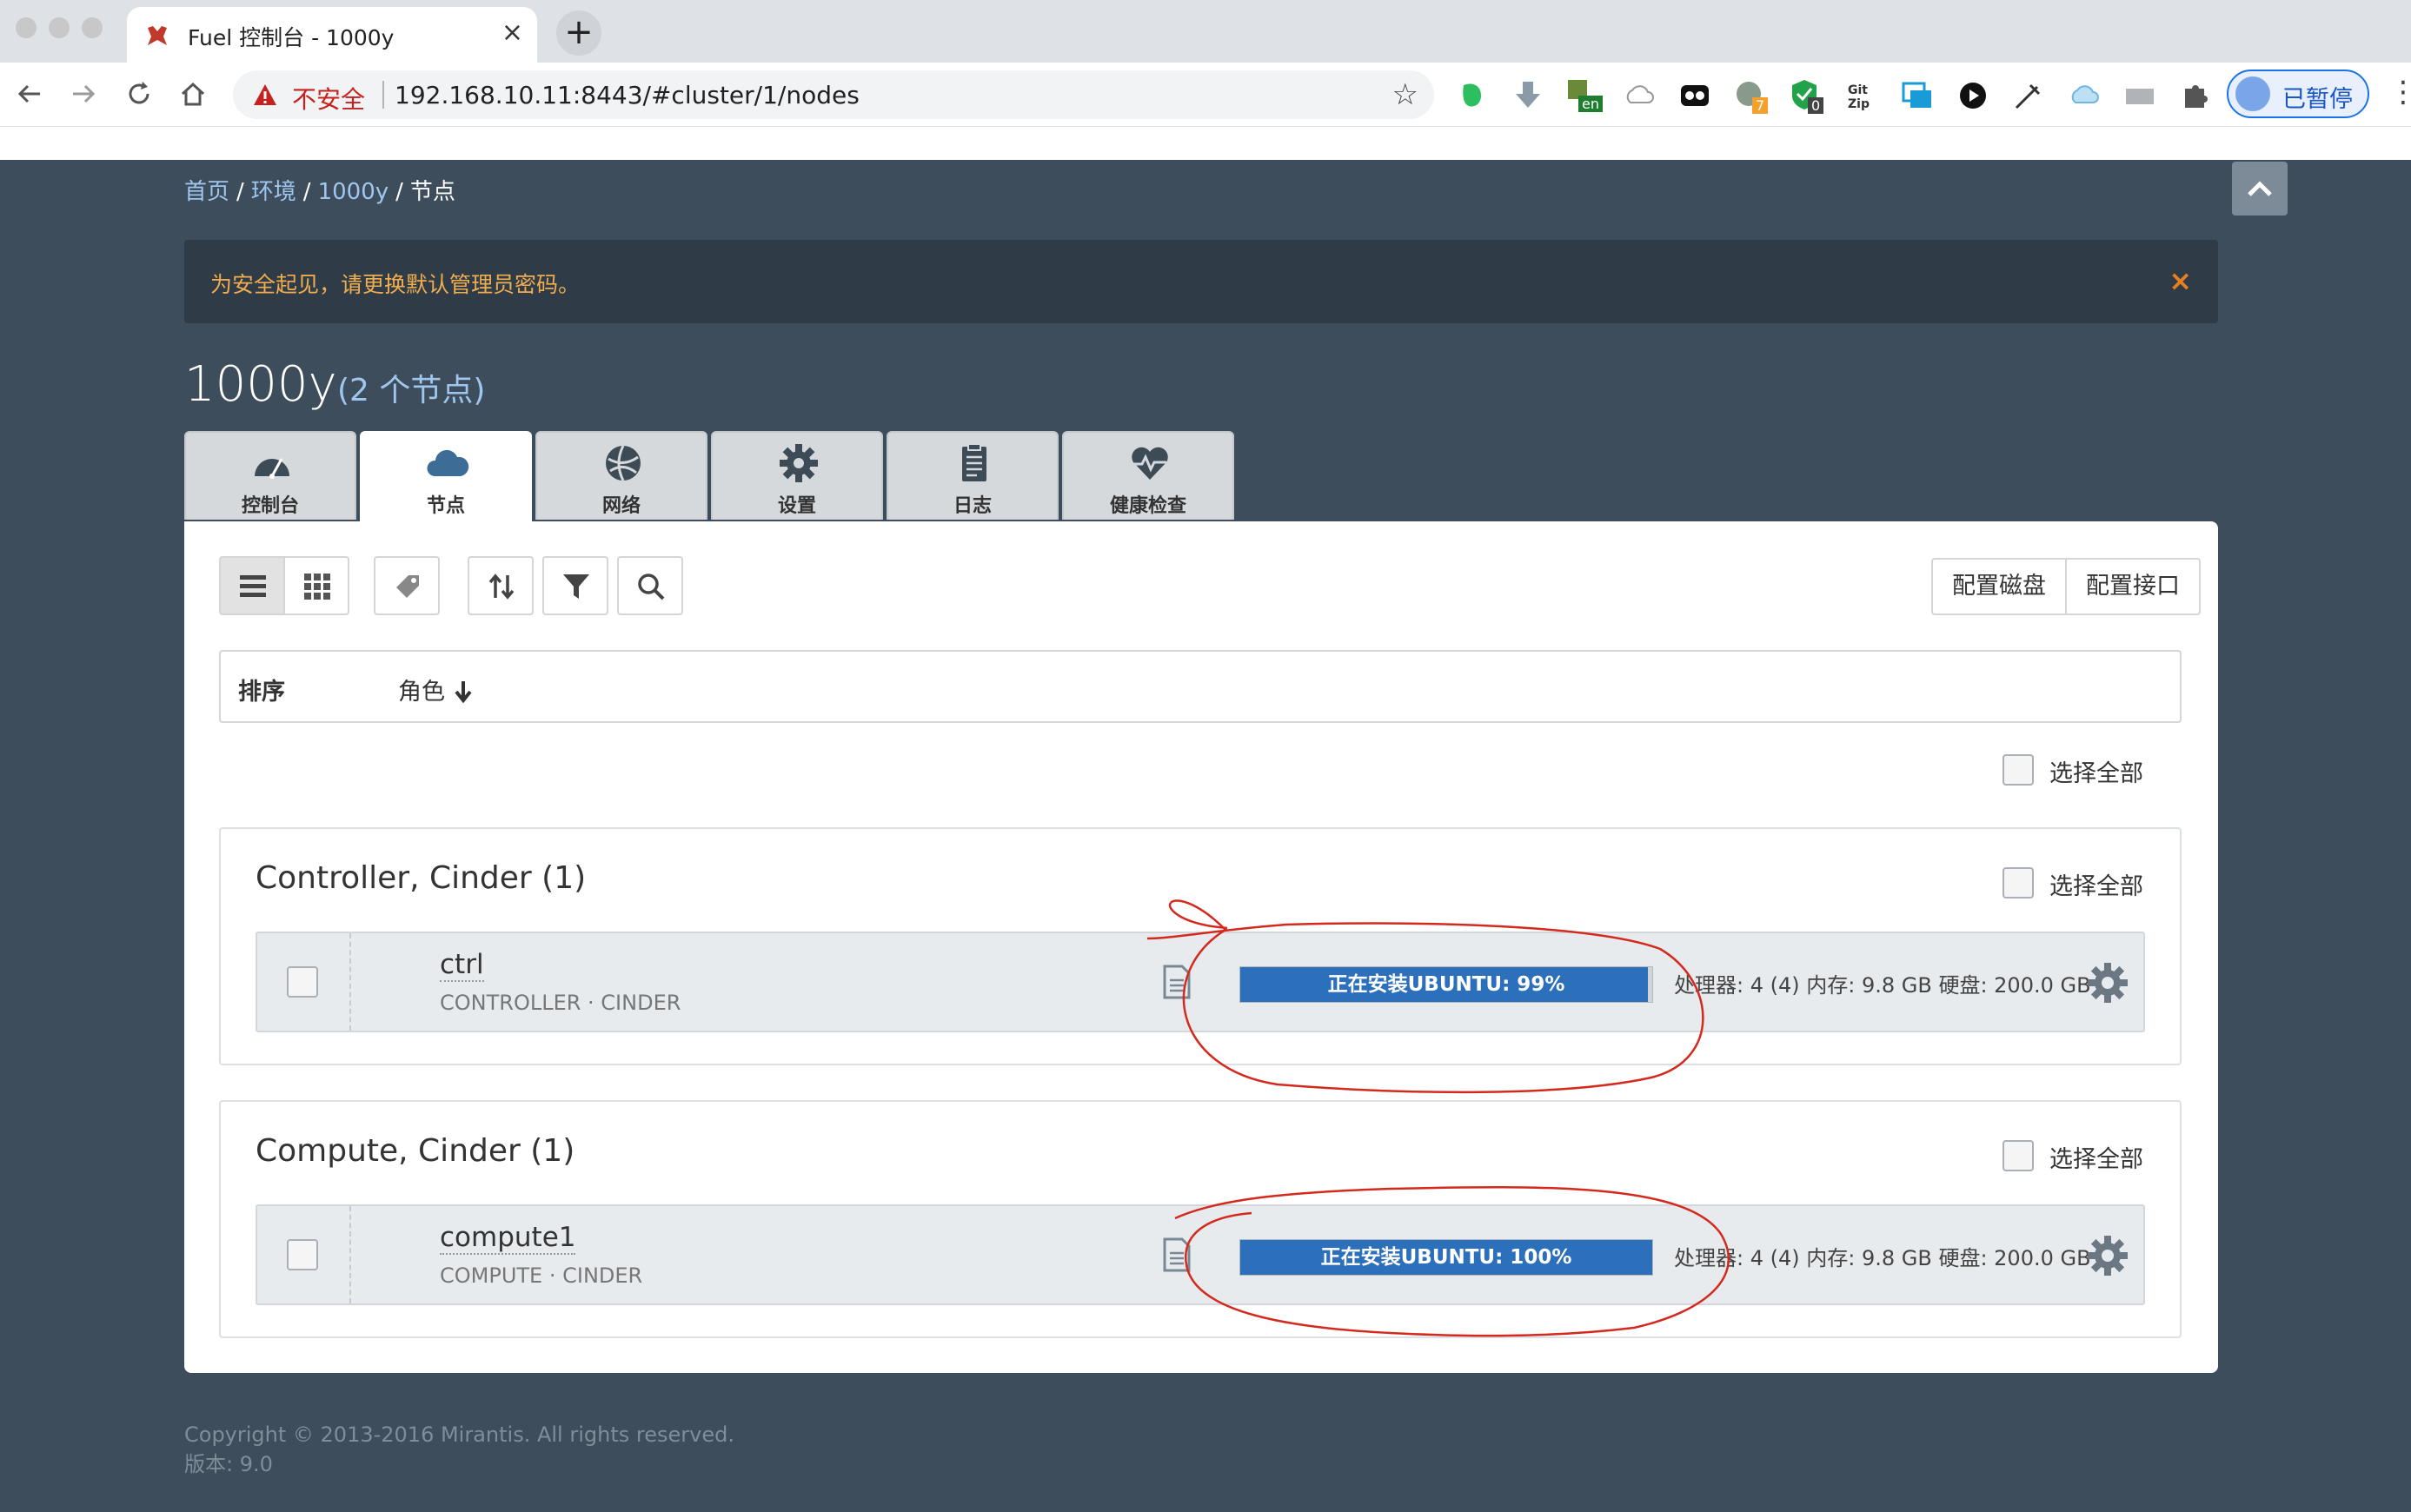  I want to click on mask-extension-icon, so click(1694, 95).